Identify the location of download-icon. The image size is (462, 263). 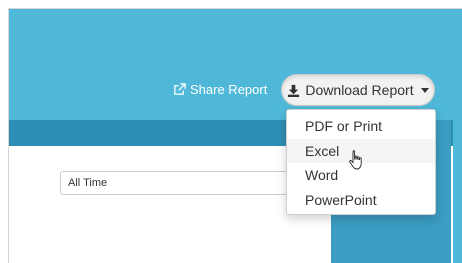
(294, 90).